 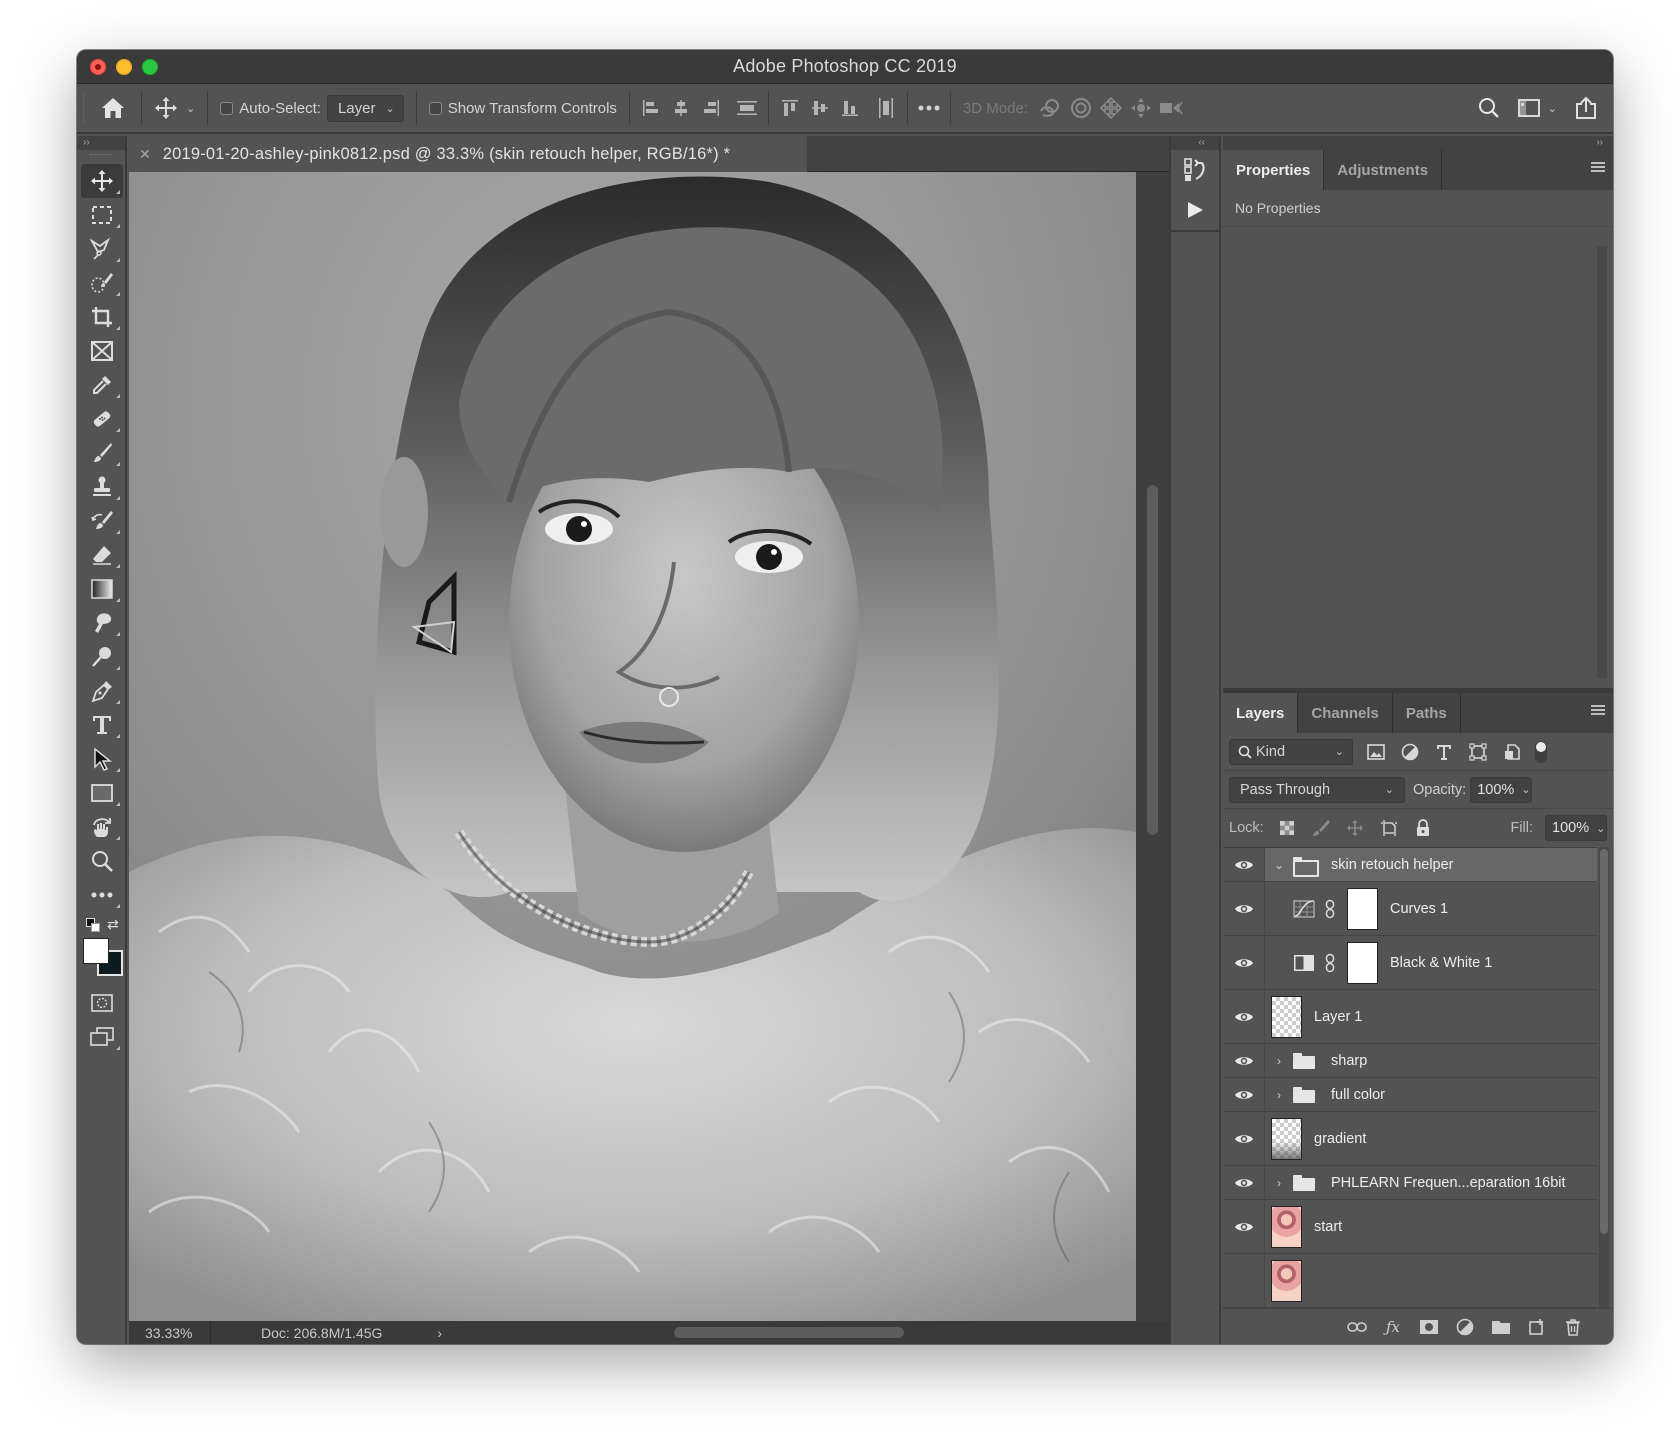 I want to click on layer-row-phlearn-frequency-separation: › PHLEARN Frequen...eparation 16bit, so click(x=1410, y=1183).